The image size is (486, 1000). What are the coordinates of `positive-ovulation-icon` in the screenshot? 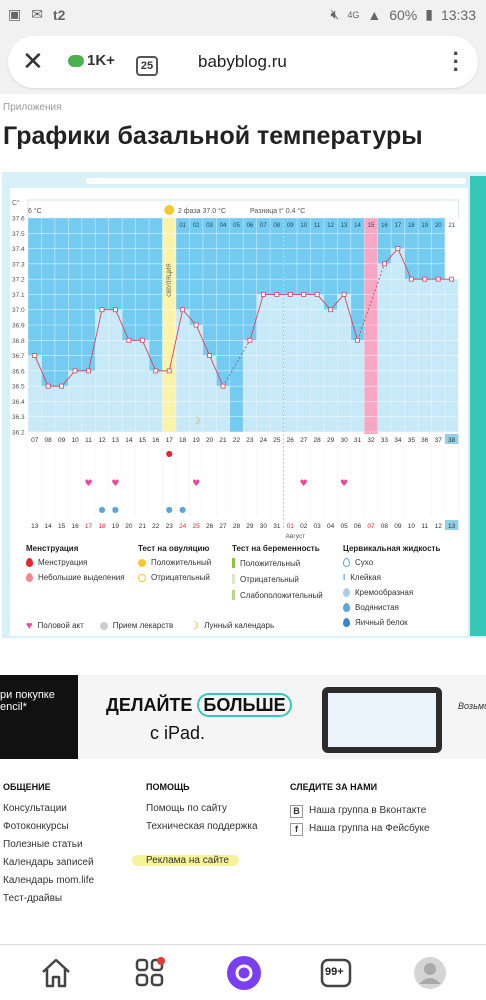 It's located at (142, 562).